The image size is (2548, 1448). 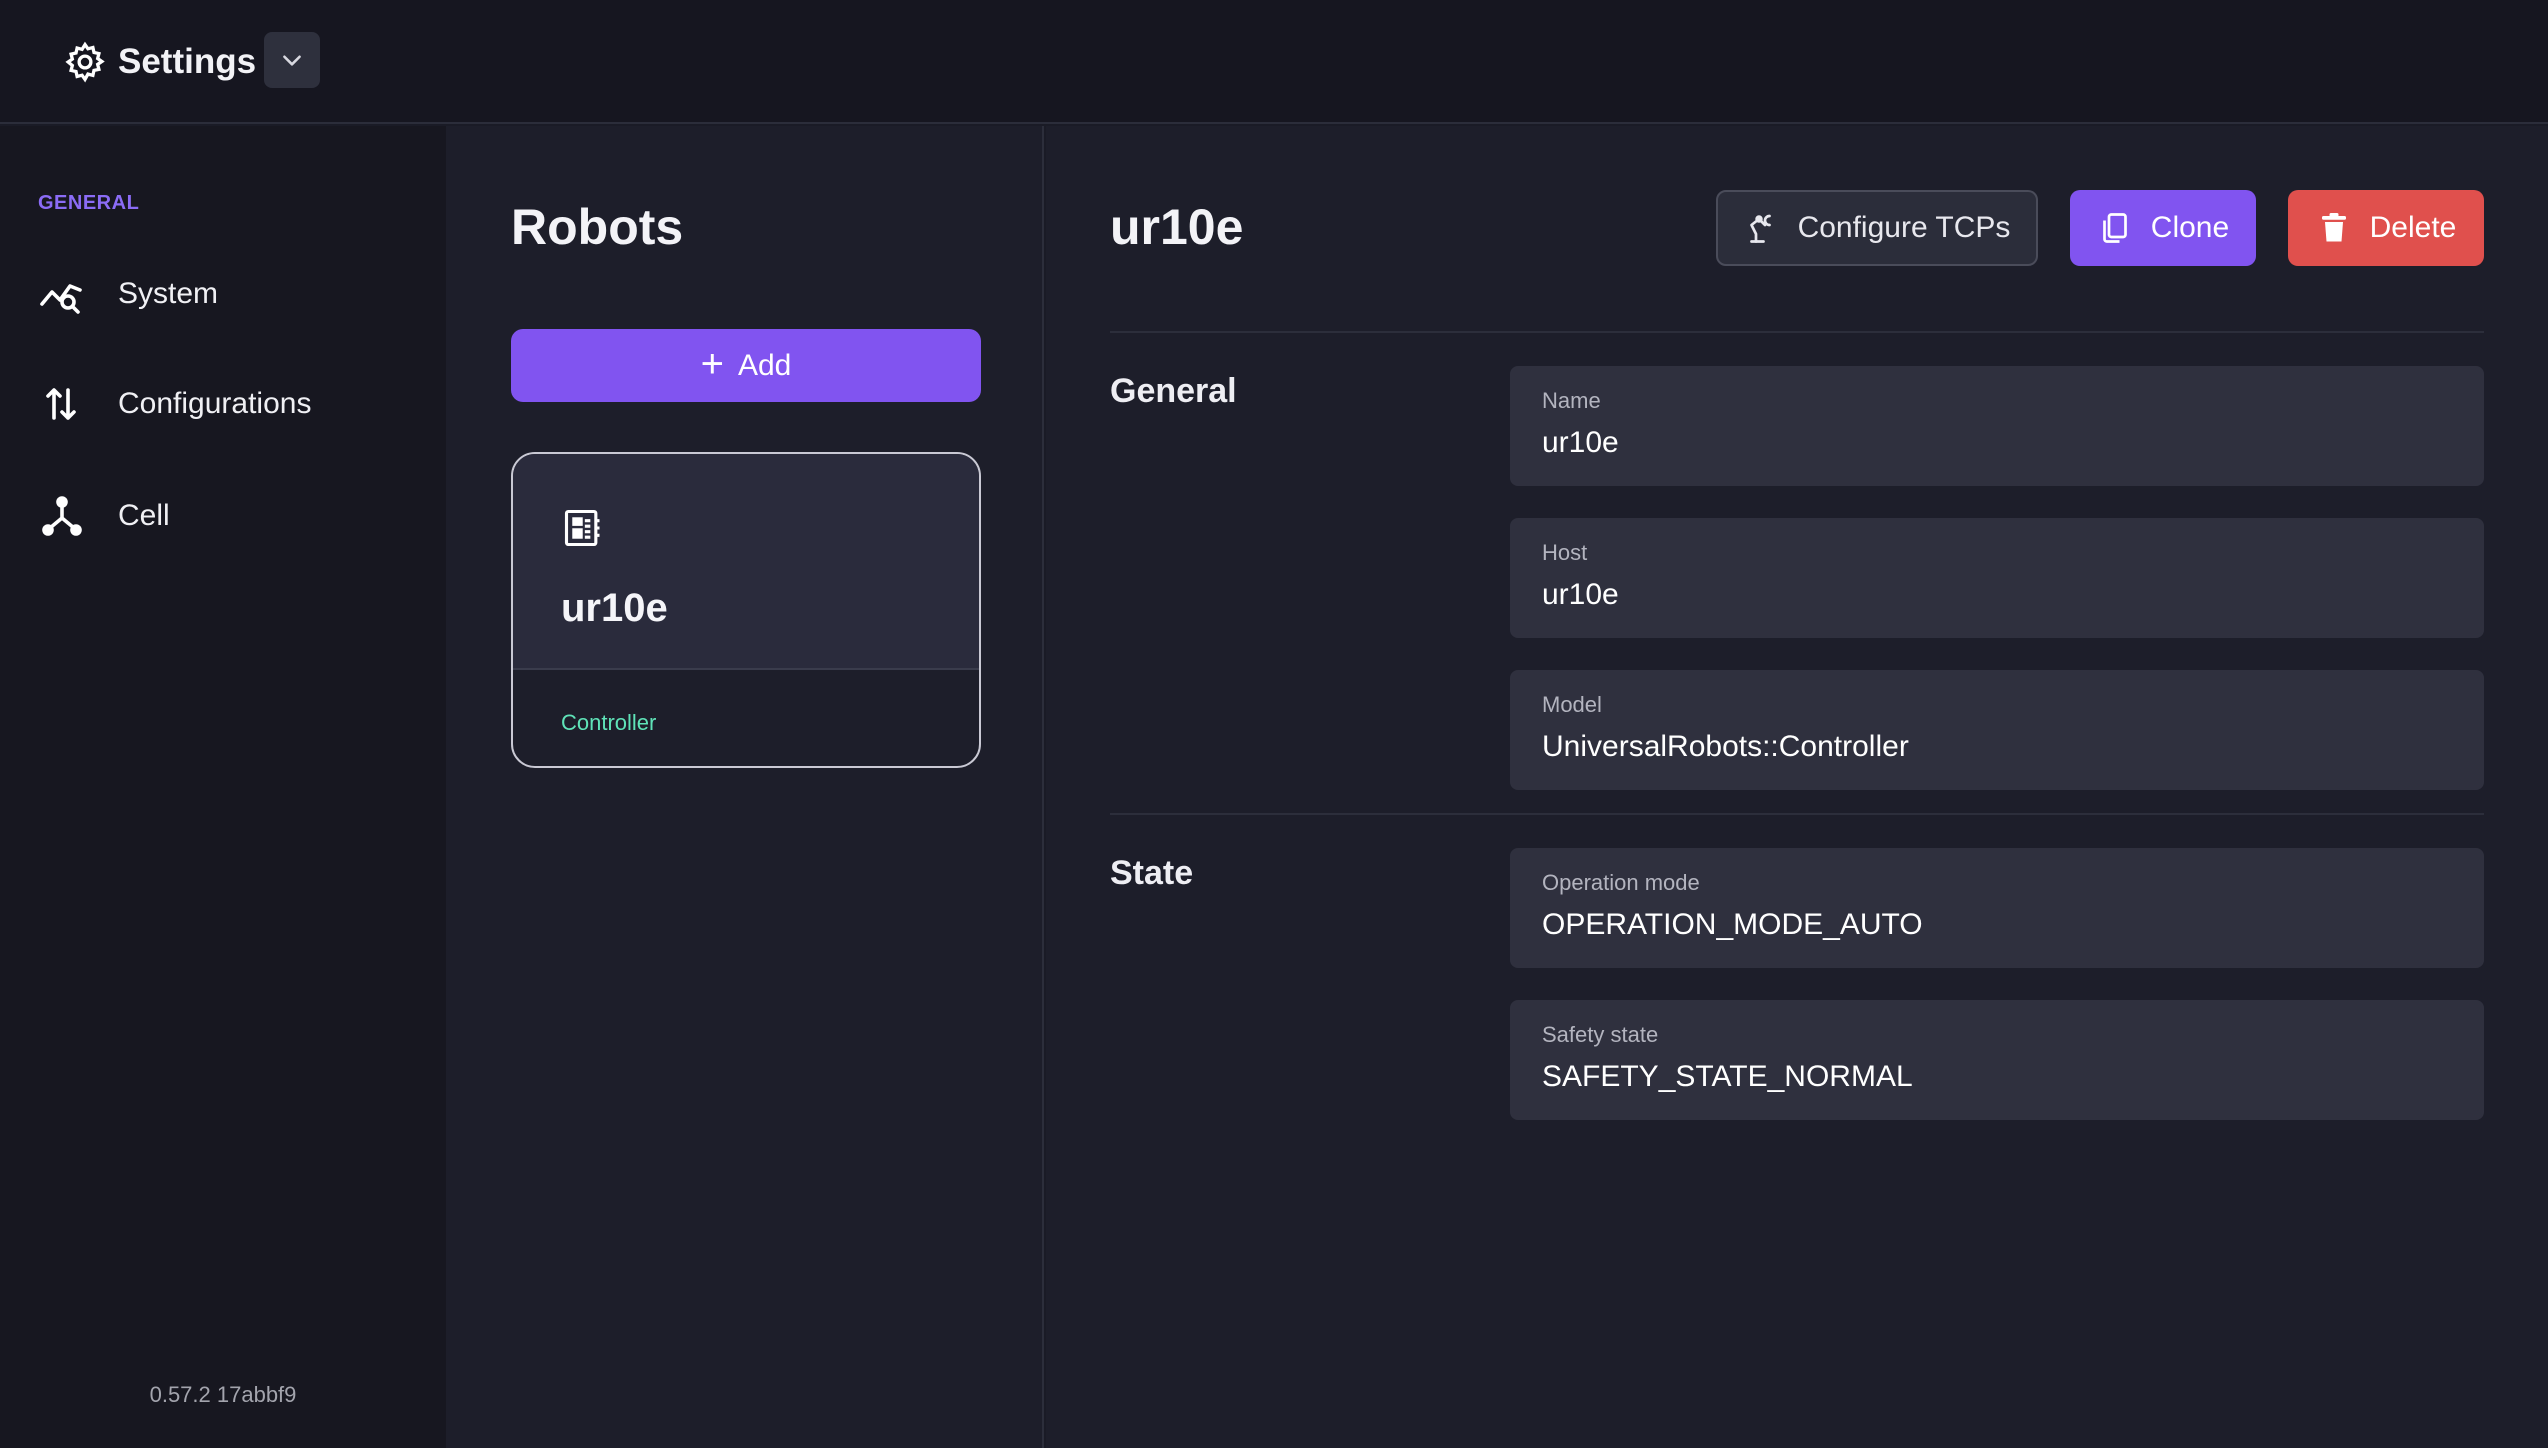 I want to click on field-label: Safety state, so click(x=1600, y=1034).